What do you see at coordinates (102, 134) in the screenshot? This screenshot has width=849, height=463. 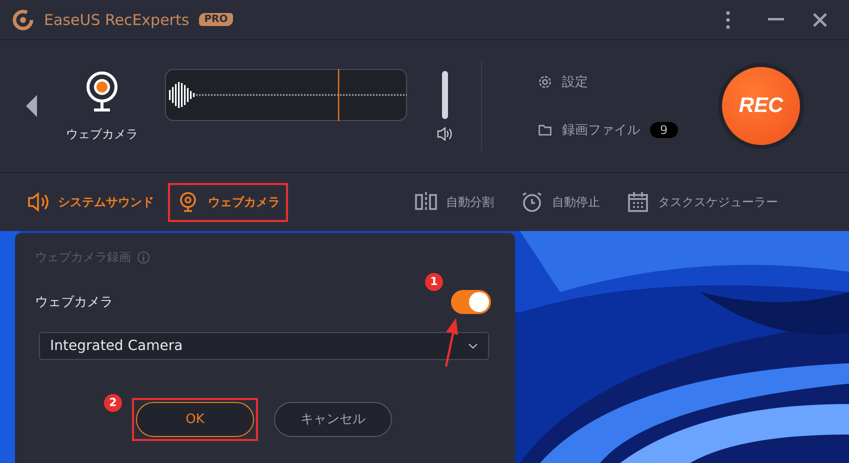 I see `source-label: ウェブカメラ` at bounding box center [102, 134].